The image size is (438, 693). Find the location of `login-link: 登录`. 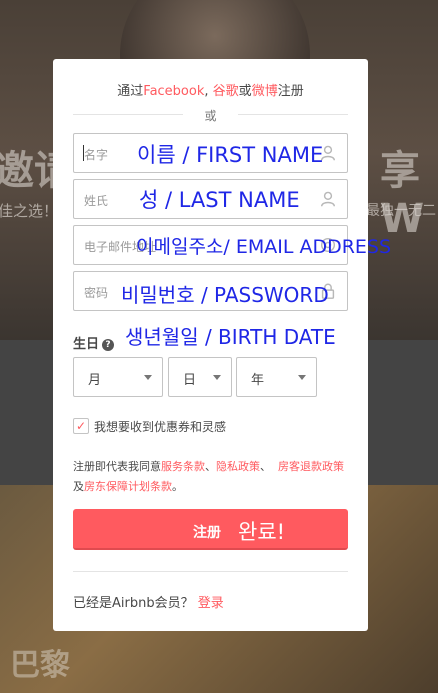

login-link: 登录 is located at coordinates (211, 603).